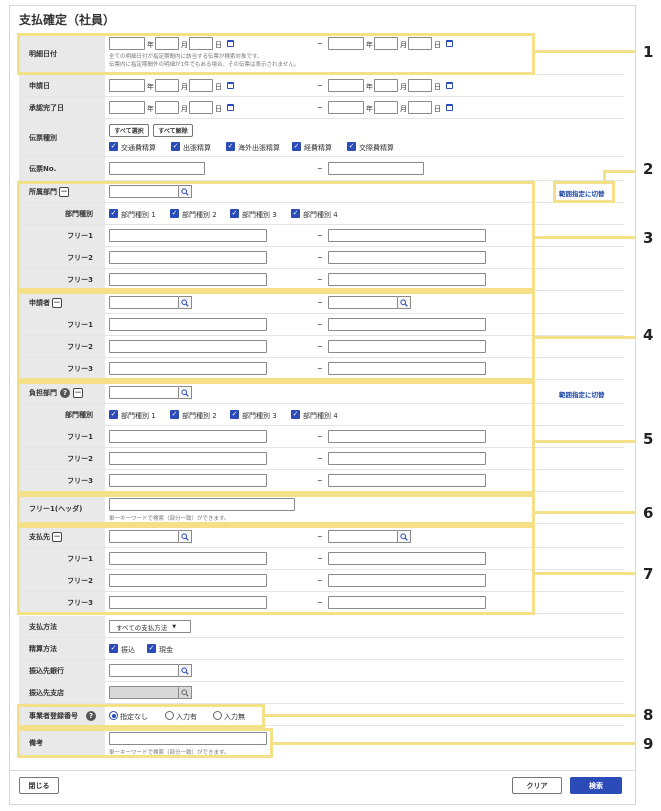  I want to click on radio-selected, so click(113, 715).